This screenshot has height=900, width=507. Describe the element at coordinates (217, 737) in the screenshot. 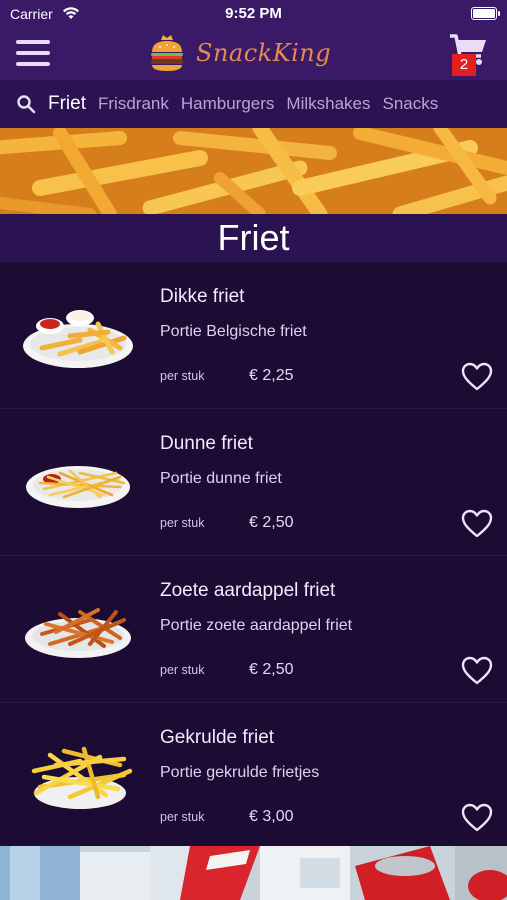

I see `product-name: Gekrulde friet` at that location.